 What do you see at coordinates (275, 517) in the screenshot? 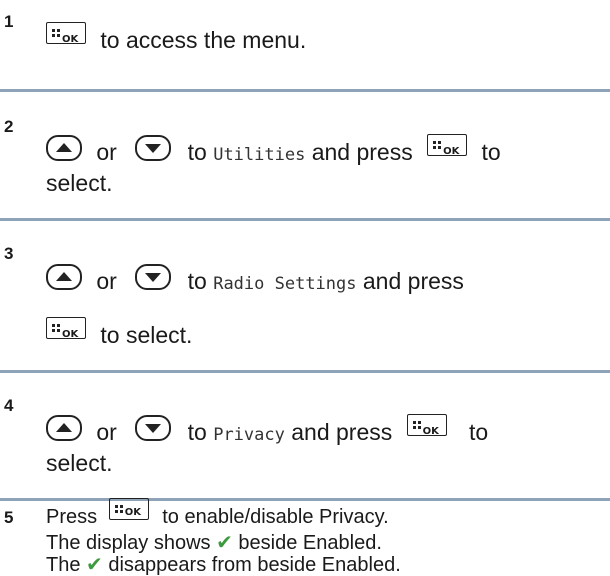
I see `step-text: to enable/disable Privacy.` at bounding box center [275, 517].